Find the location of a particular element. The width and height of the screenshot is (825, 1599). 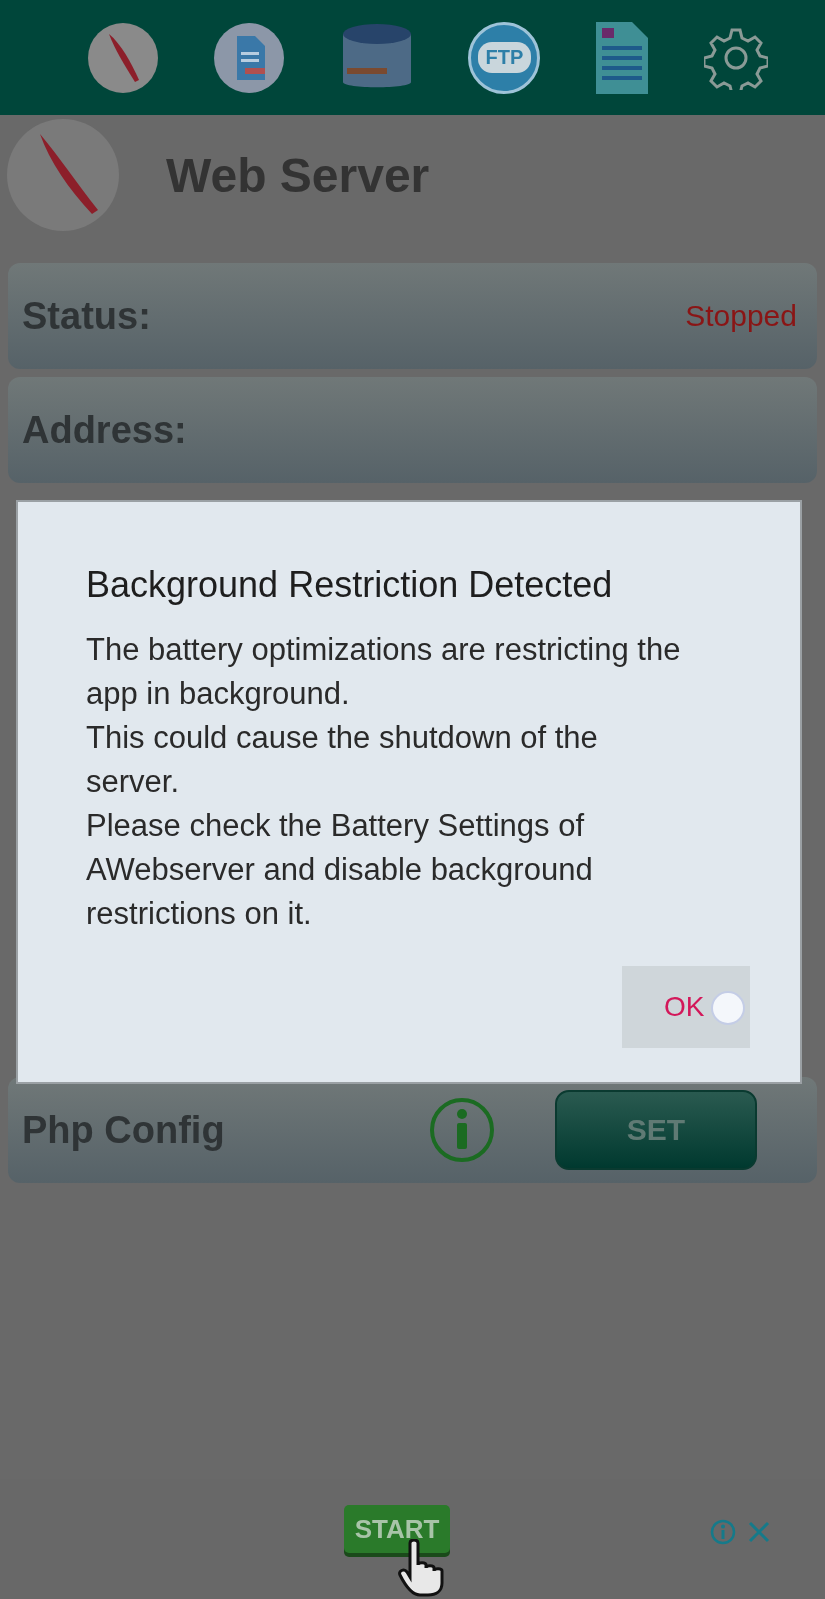

dialog-title: Background Restriction Detected is located at coordinates (350, 585).